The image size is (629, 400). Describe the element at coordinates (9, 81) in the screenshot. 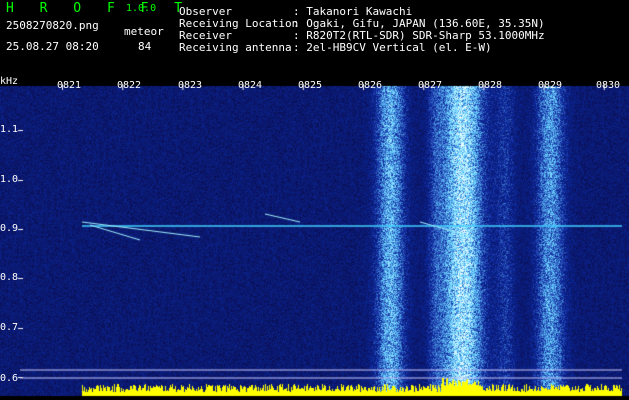

I see `y-axis-unit: kHz` at that location.